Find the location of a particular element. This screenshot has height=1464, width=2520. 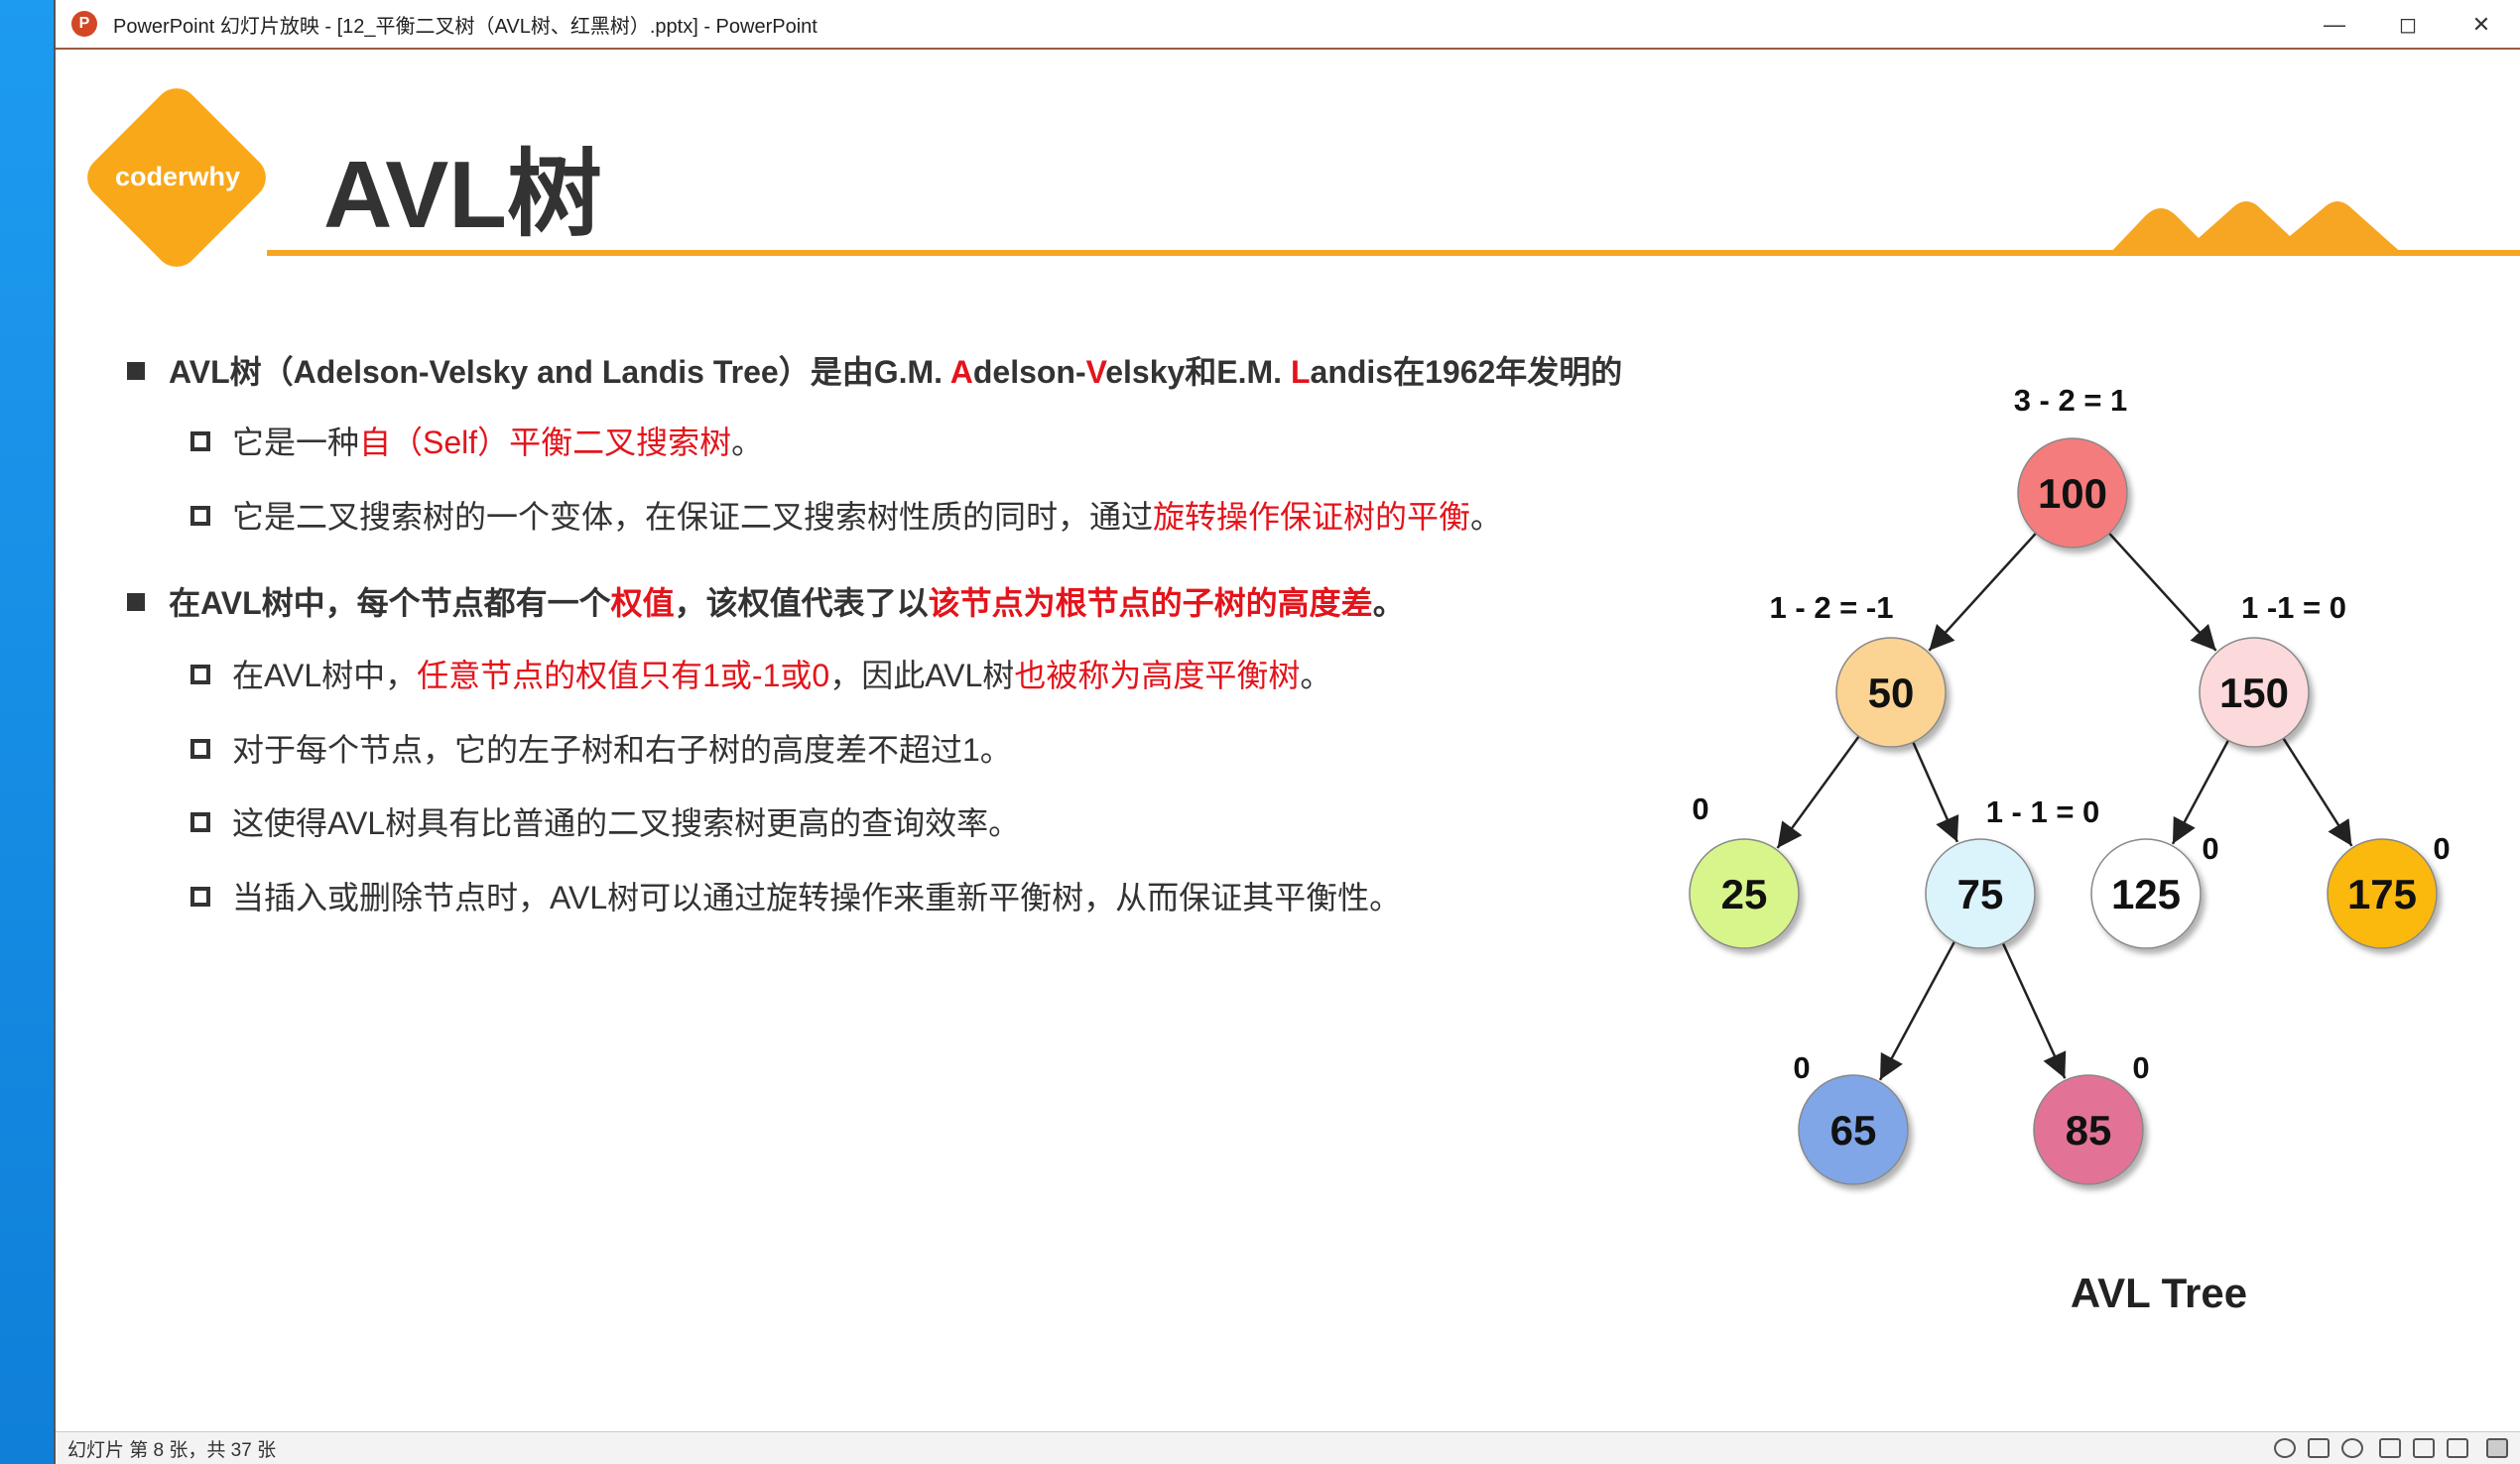

slide-sorter-icon is located at coordinates (2424, 1448).